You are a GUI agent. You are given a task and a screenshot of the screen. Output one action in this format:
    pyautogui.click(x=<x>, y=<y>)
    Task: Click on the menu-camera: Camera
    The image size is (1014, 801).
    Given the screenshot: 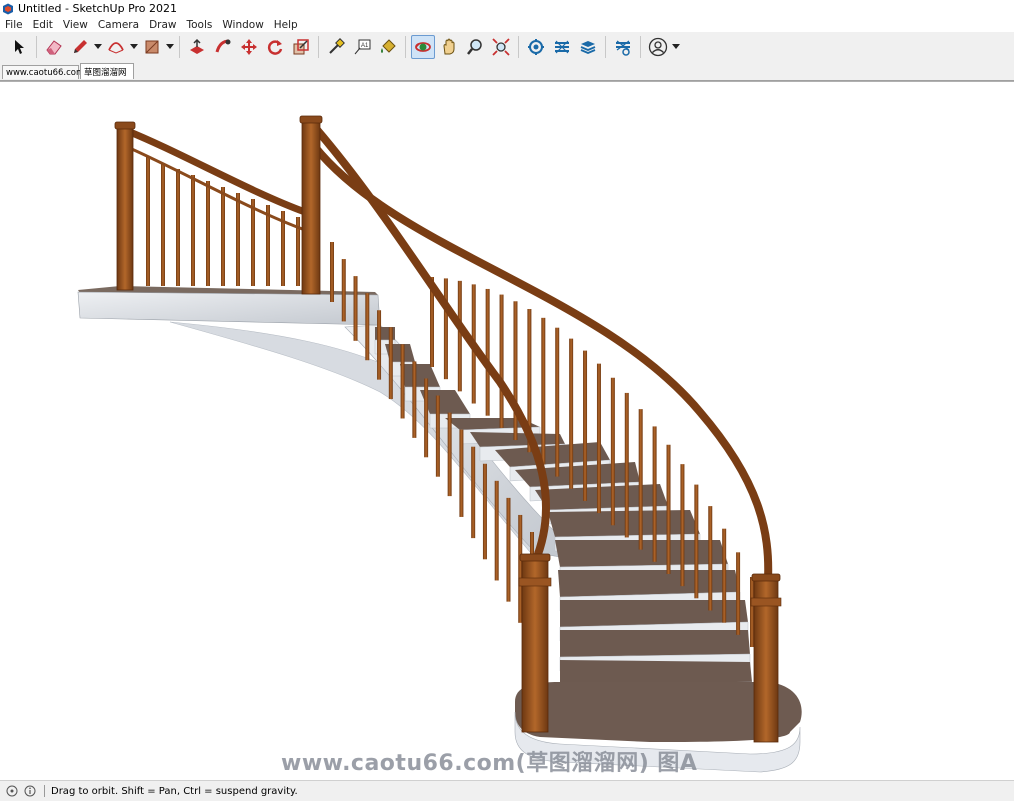 What is the action you would take?
    pyautogui.click(x=118, y=25)
    